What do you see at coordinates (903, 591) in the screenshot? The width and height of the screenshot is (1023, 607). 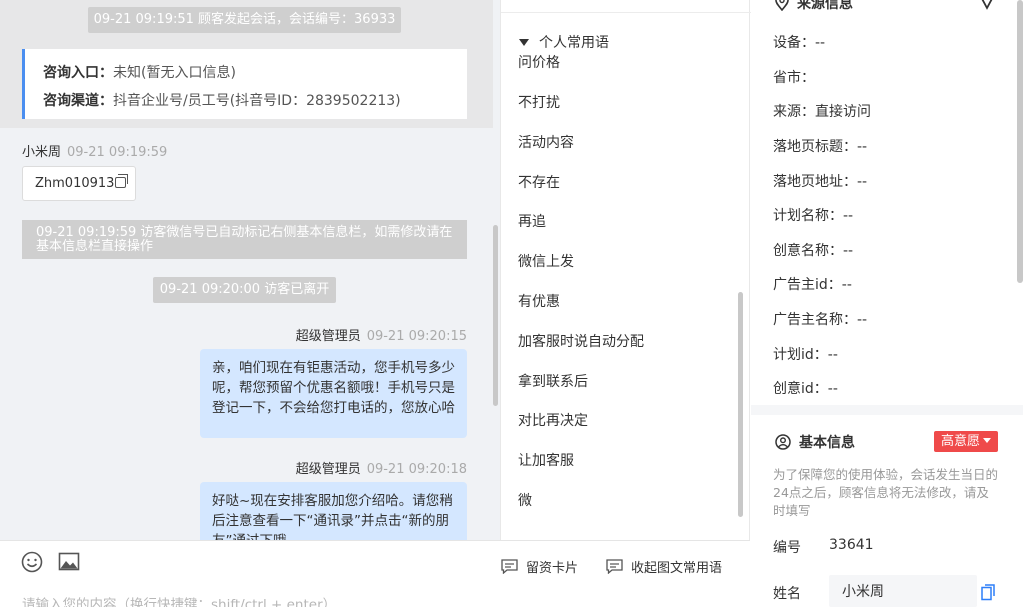 I see `customer-name-input: 小米周` at bounding box center [903, 591].